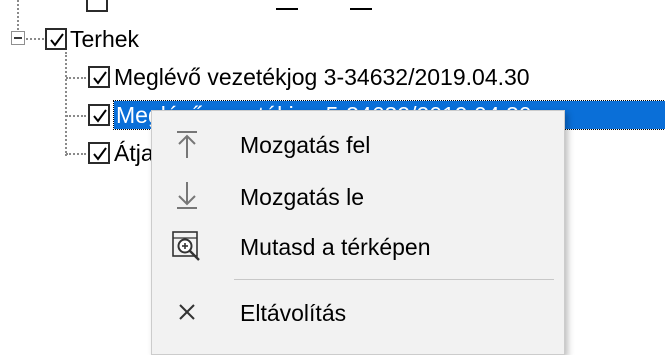  What do you see at coordinates (18, 38) in the screenshot?
I see `collapse-toggle` at bounding box center [18, 38].